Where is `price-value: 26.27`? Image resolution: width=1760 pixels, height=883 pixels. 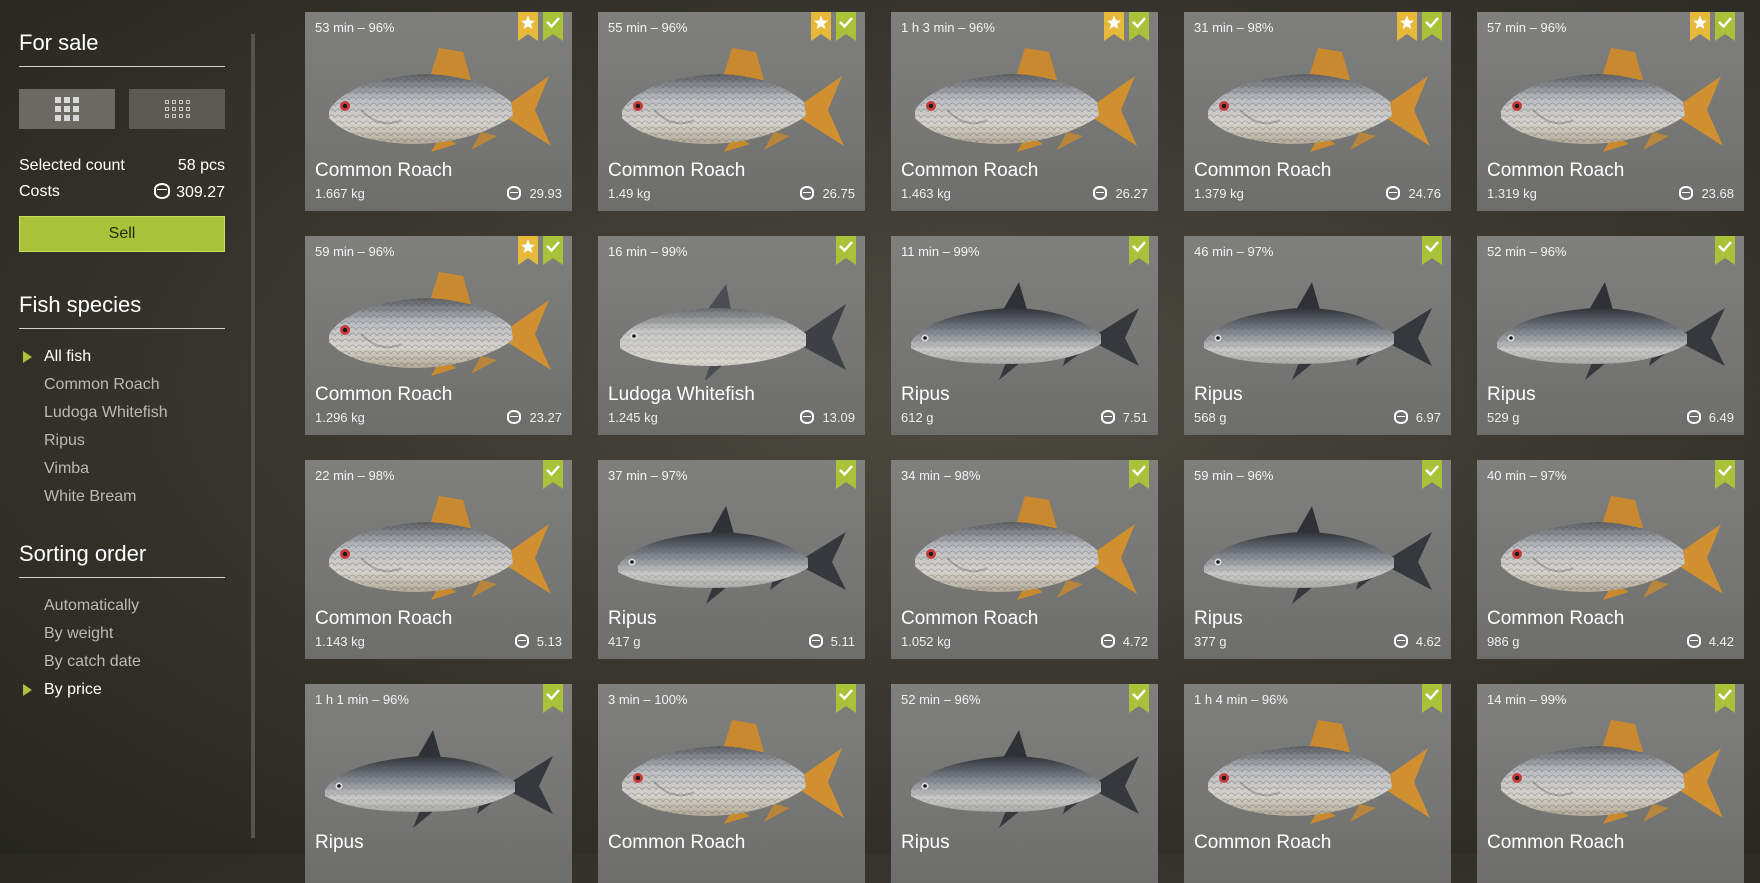
price-value: 26.27 is located at coordinates (1131, 193).